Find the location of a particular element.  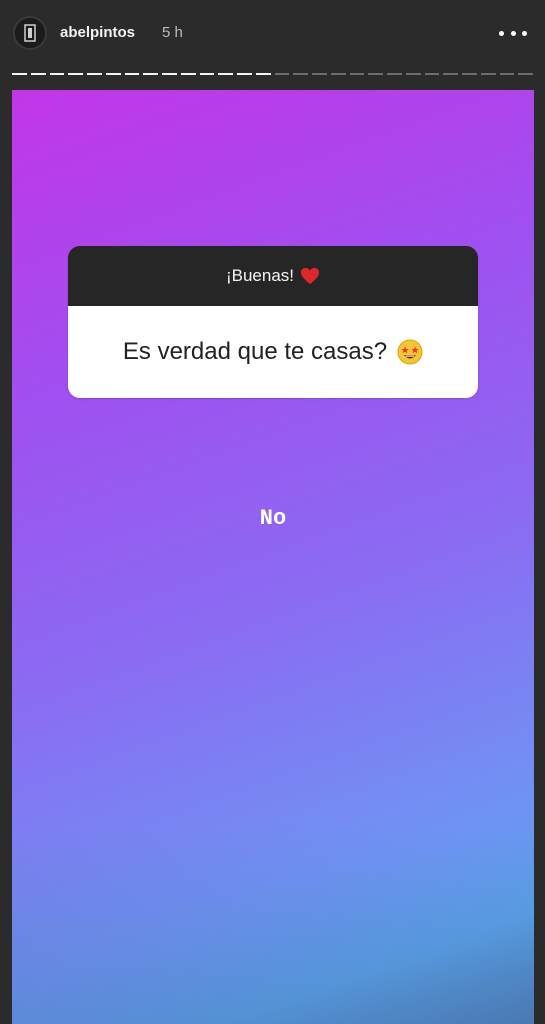

star-struck-emoji-icon is located at coordinates (410, 352).